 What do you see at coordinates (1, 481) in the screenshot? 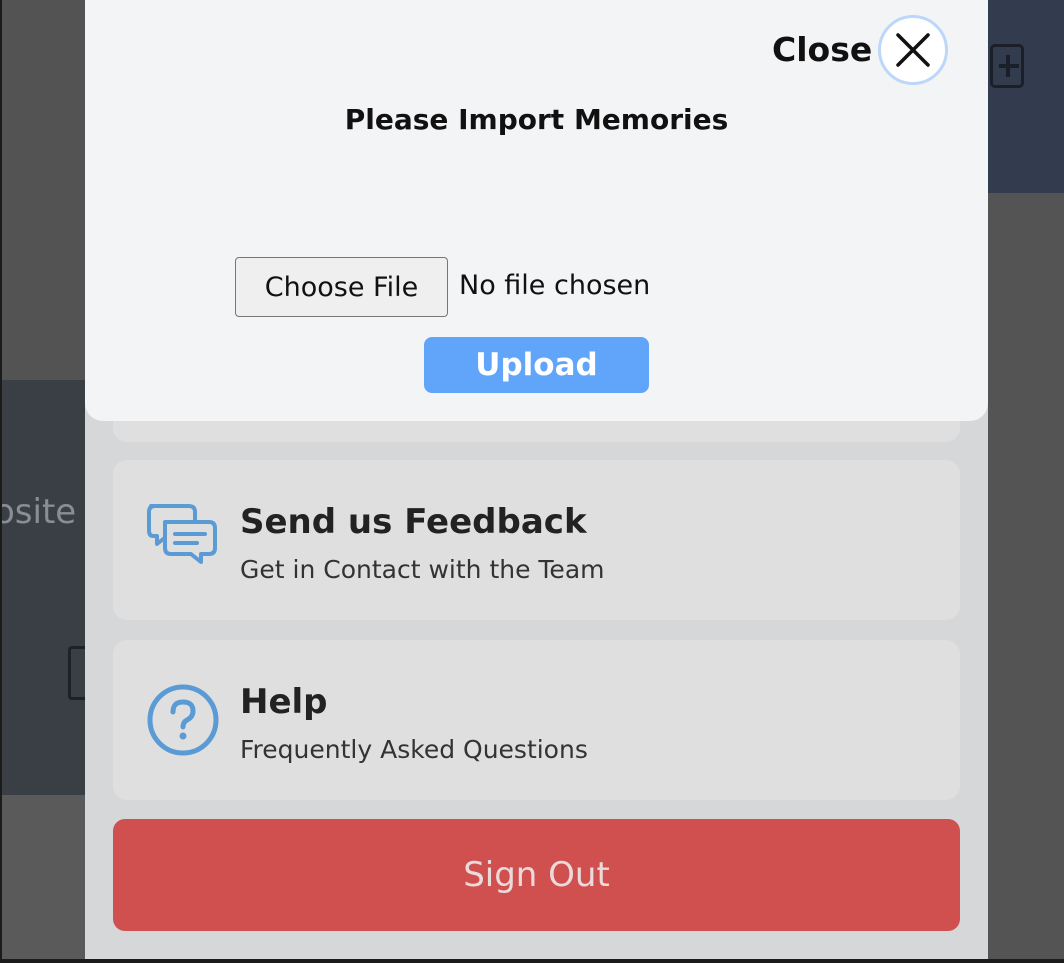
I see `window-edge-left` at bounding box center [1, 481].